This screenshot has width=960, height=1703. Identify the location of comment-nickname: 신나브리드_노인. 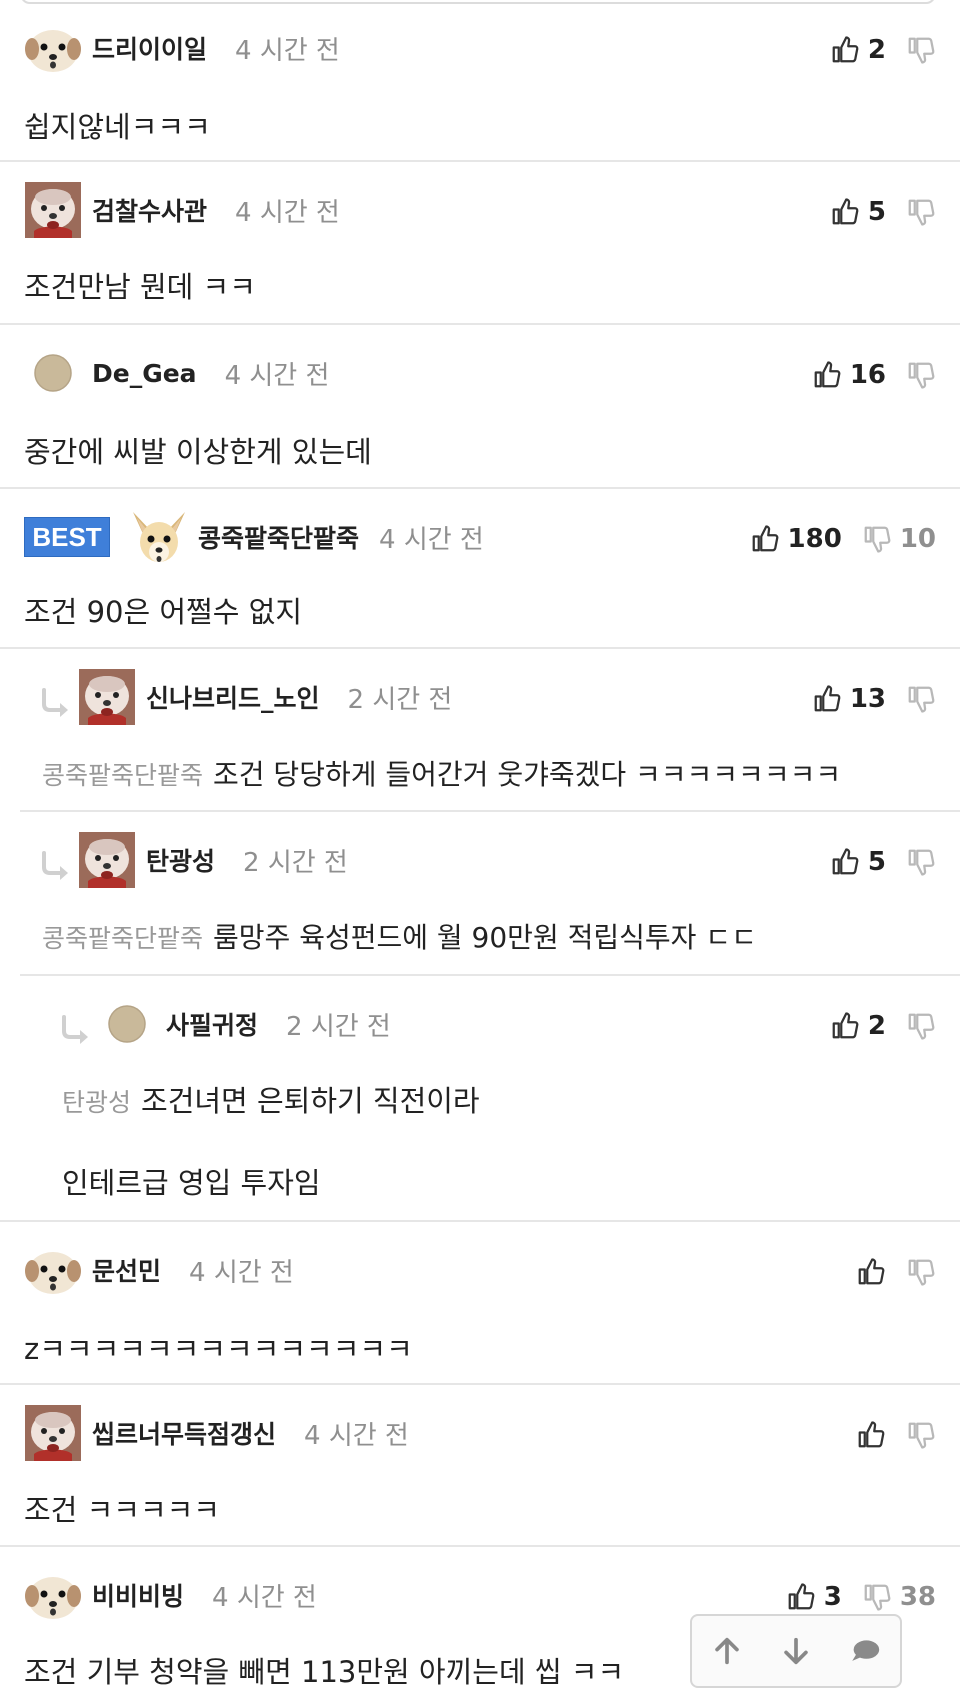
(233, 697).